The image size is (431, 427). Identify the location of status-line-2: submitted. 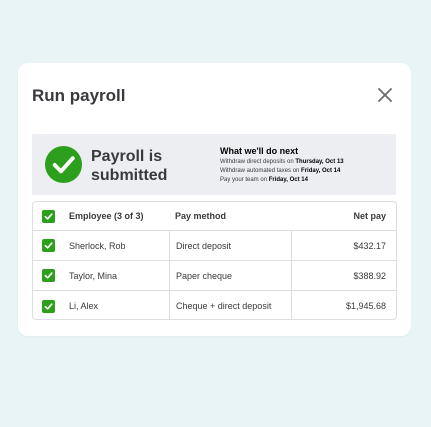
(129, 175).